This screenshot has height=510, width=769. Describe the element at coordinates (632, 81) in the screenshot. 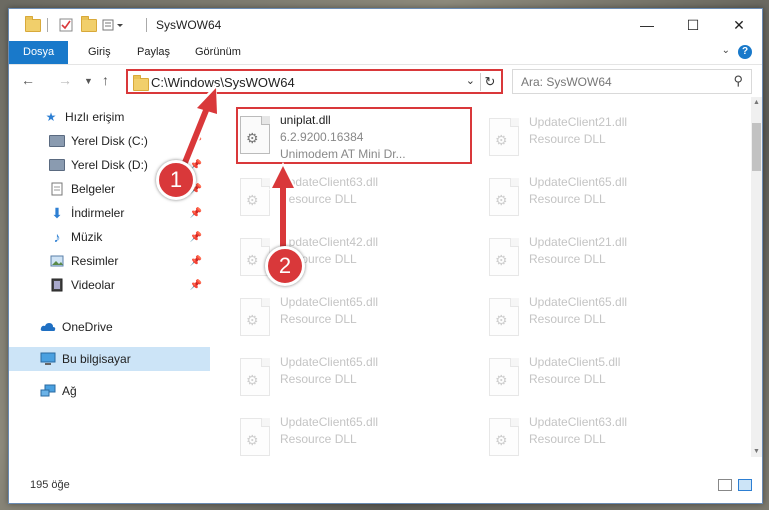

I see `search-input: Ara: SysWOW64 ⚲` at that location.